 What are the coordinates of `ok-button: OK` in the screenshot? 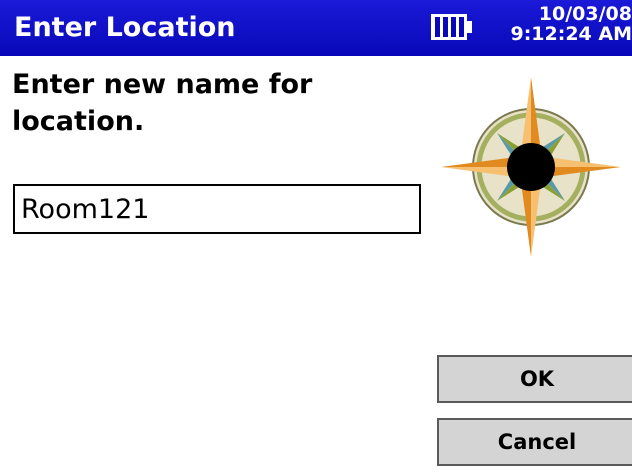 It's located at (534, 379).